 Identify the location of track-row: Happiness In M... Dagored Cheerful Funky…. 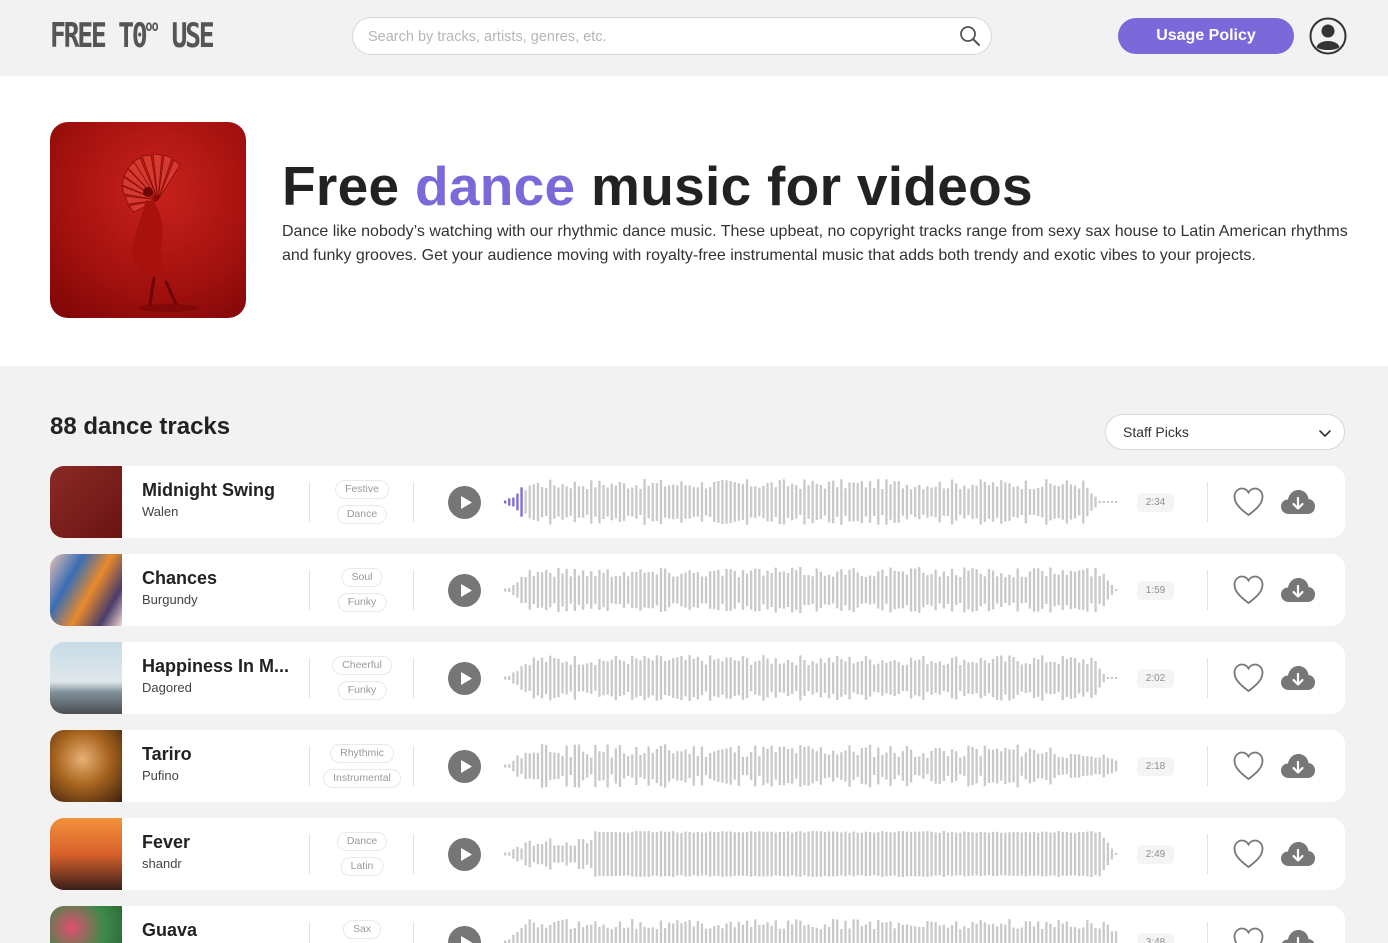
(697, 678).